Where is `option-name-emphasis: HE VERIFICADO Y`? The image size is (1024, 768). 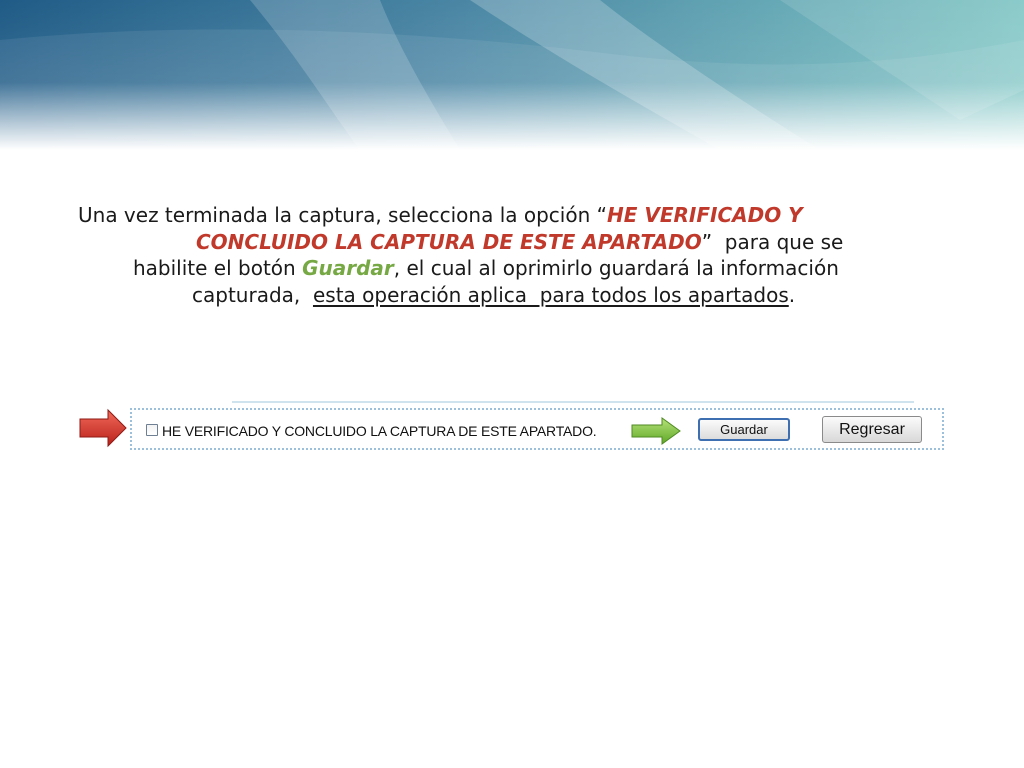
option-name-emphasis: HE VERIFICADO Y is located at coordinates (705, 215).